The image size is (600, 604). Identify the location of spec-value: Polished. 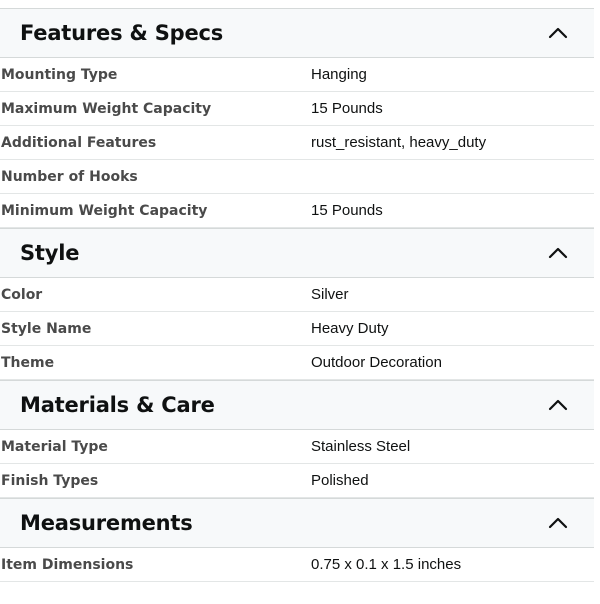
(340, 480).